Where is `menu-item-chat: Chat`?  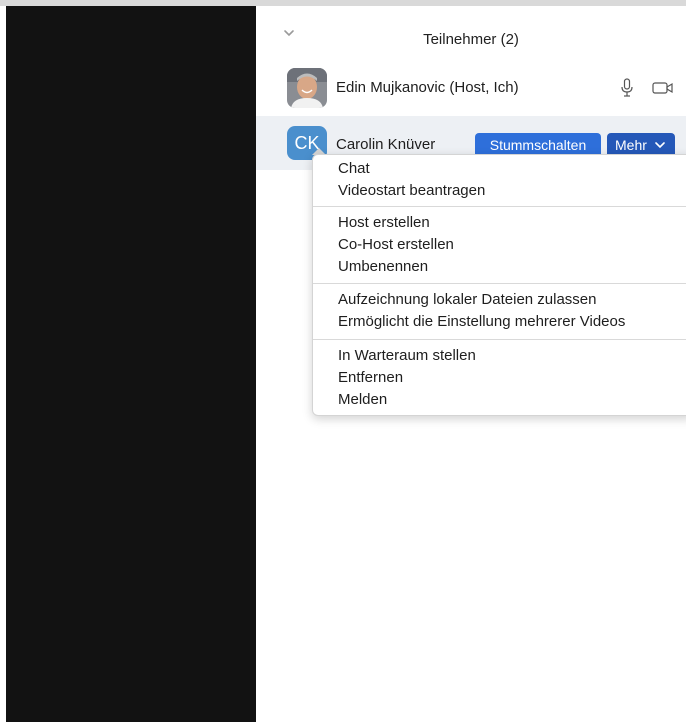 menu-item-chat: Chat is located at coordinates (499, 169).